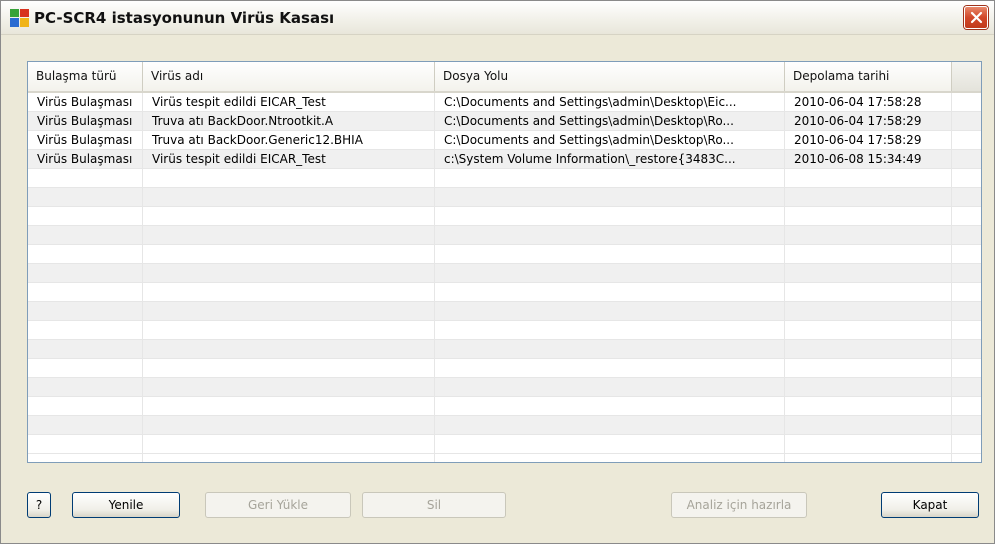 This screenshot has height=544, width=995. Describe the element at coordinates (966, 76) in the screenshot. I see `column-header-filler` at that location.